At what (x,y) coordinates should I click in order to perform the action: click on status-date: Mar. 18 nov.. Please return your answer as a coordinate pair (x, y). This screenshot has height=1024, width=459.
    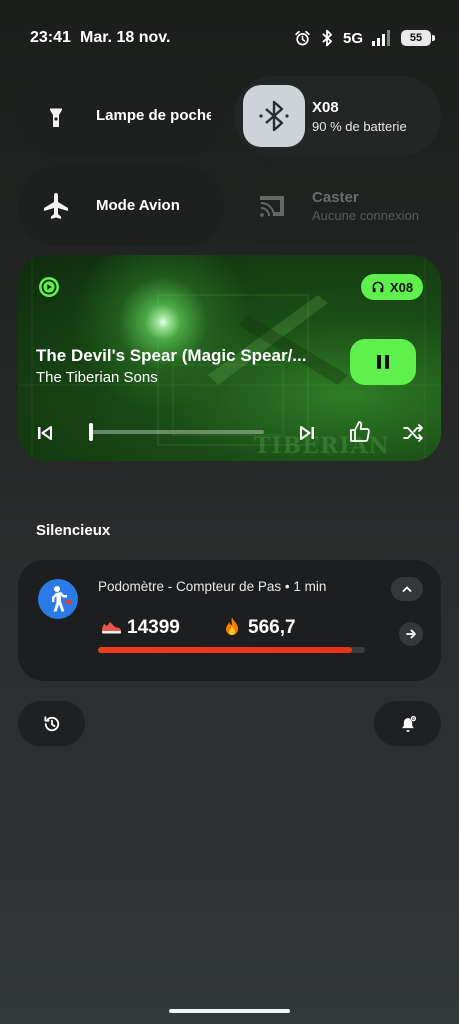
    Looking at the image, I should click on (125, 37).